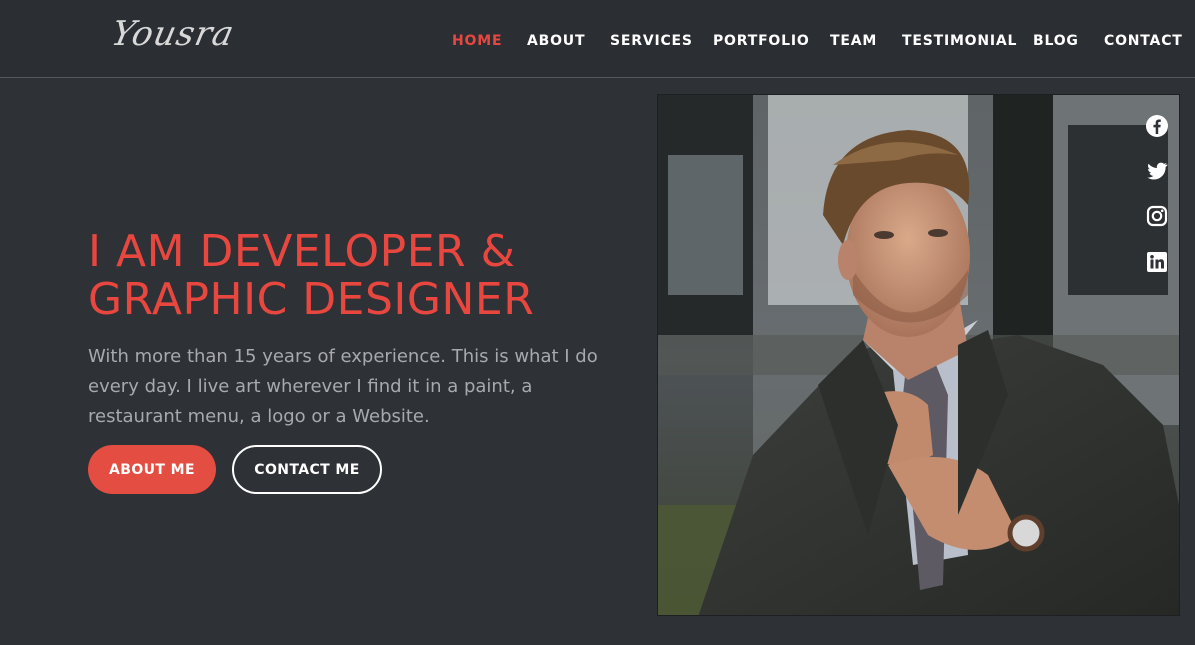  Describe the element at coordinates (477, 41) in the screenshot. I see `nav-home: HOME` at that location.